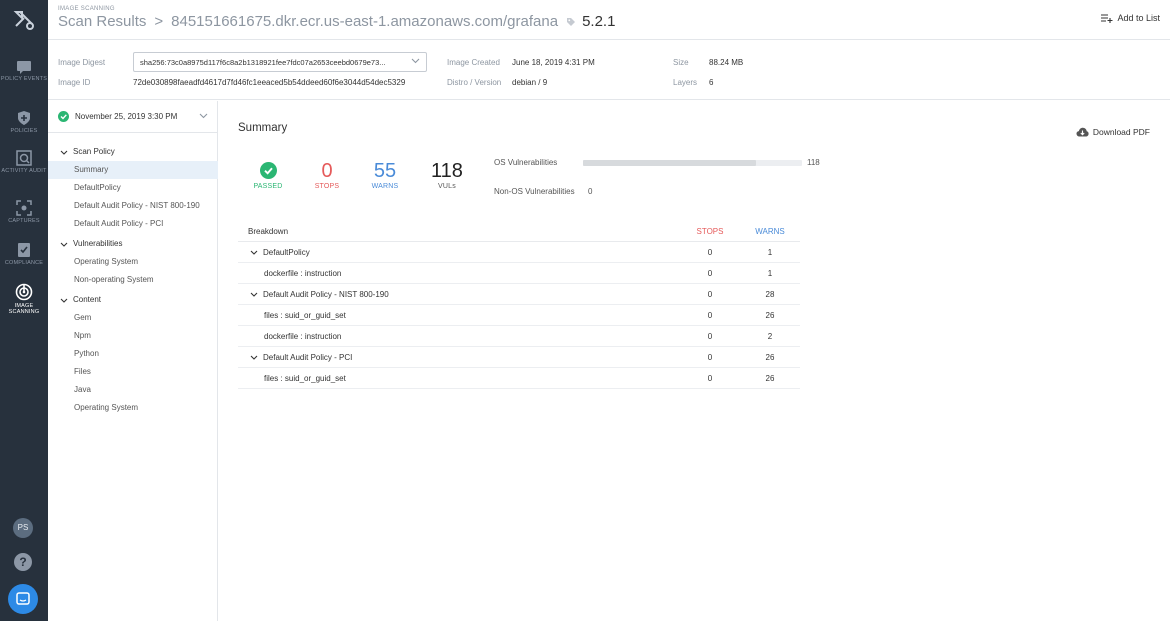 This screenshot has width=1170, height=621. Describe the element at coordinates (23, 599) in the screenshot. I see `chat-launcher-button` at that location.